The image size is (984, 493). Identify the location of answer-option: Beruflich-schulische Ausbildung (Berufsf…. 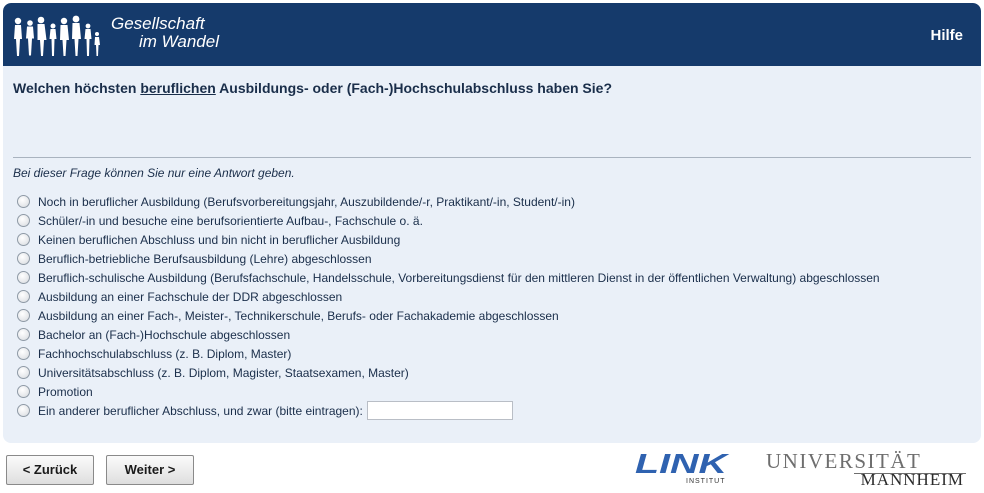
(448, 277).